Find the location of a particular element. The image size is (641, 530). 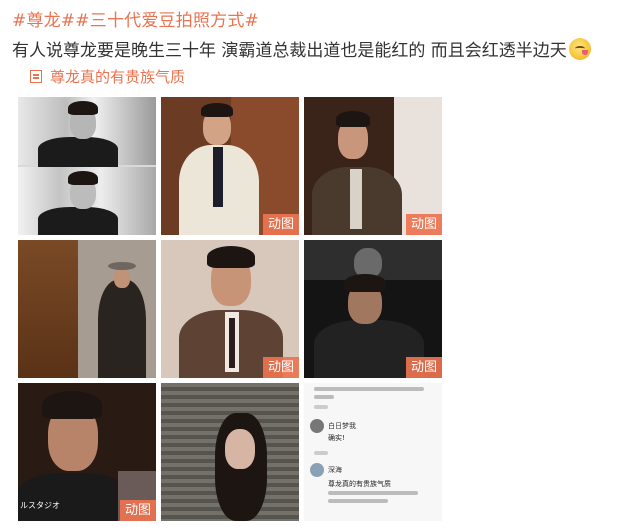

comment-text: 尊龙真的有贵族气质 is located at coordinates (359, 484).